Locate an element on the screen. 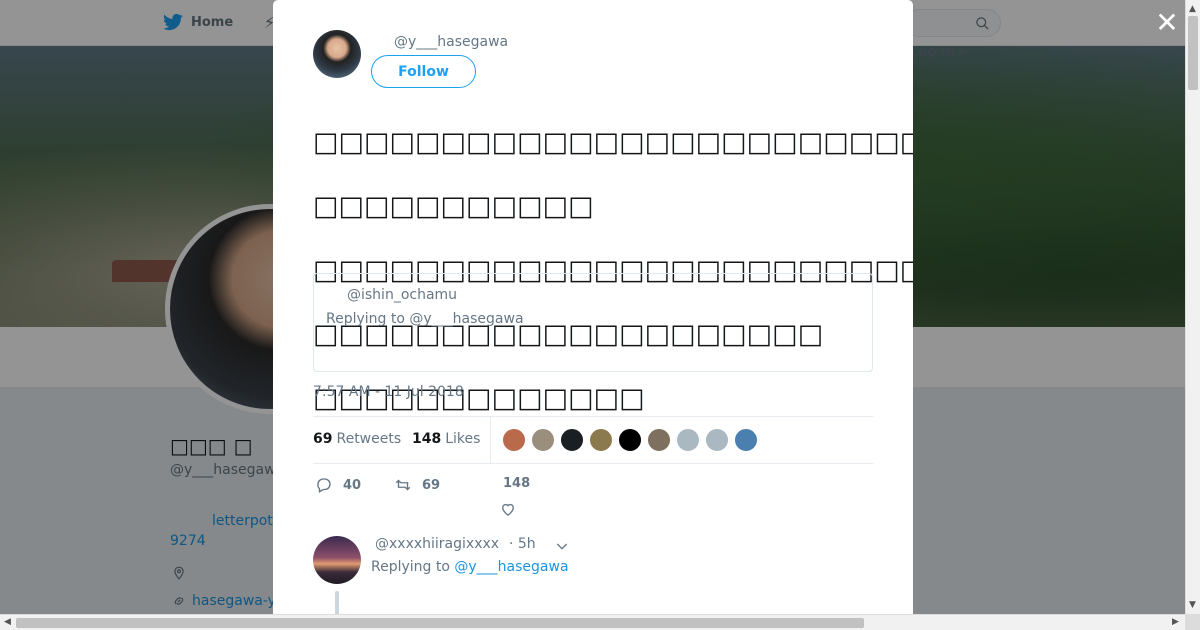 This screenshot has height=630, width=1200. thread-line is located at coordinates (337, 602).